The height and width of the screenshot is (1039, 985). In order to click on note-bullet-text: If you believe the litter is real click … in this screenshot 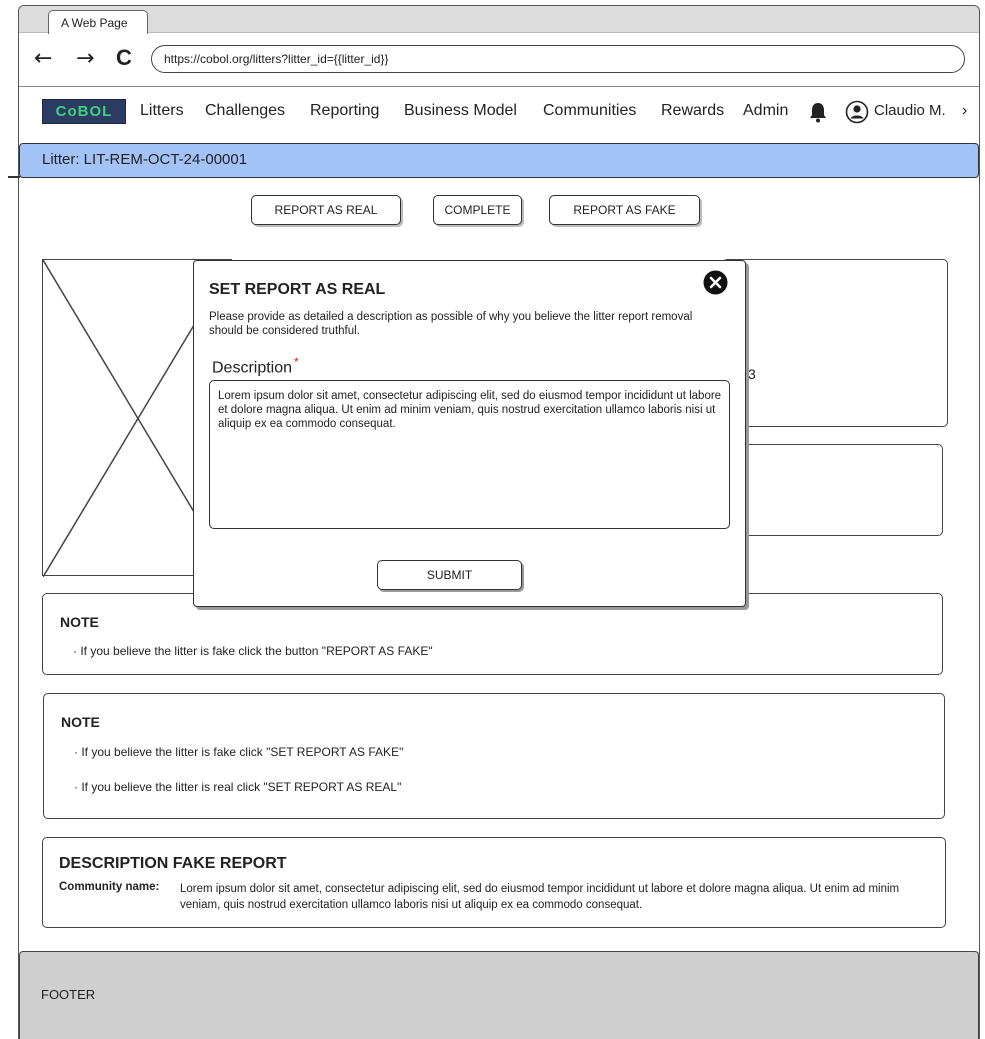, I will do `click(241, 787)`.